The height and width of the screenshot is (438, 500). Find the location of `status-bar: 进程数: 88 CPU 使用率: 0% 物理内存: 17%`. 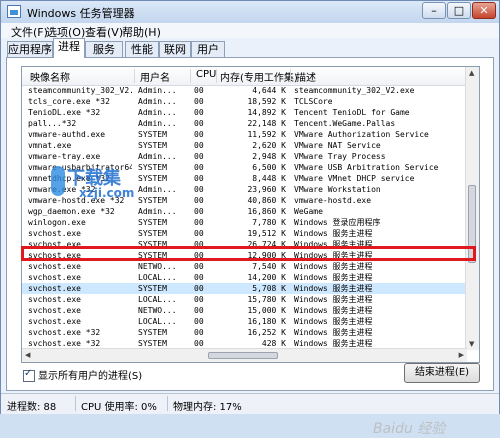

status-bar: 进程数: 88 CPU 使用率: 0% 物理内存: 17% is located at coordinates (250, 403).